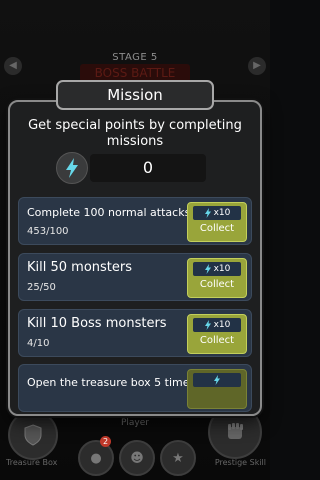  I want to click on notification-badge: 2, so click(105, 441).